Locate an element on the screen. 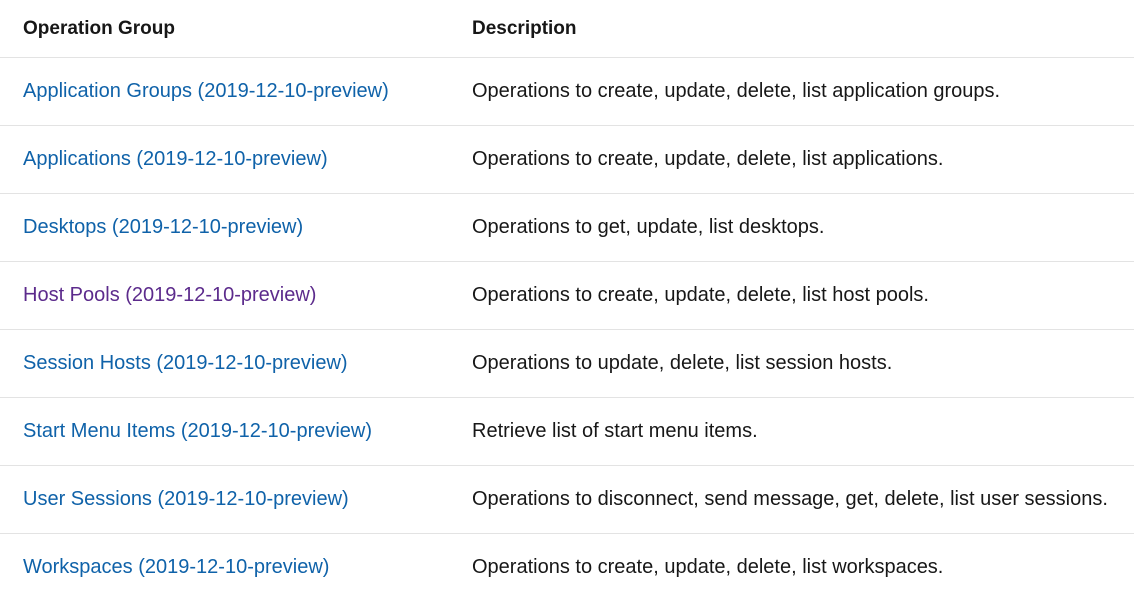  operation-group-cell: User Sessions (2019-12-10-preview) is located at coordinates (224, 499).